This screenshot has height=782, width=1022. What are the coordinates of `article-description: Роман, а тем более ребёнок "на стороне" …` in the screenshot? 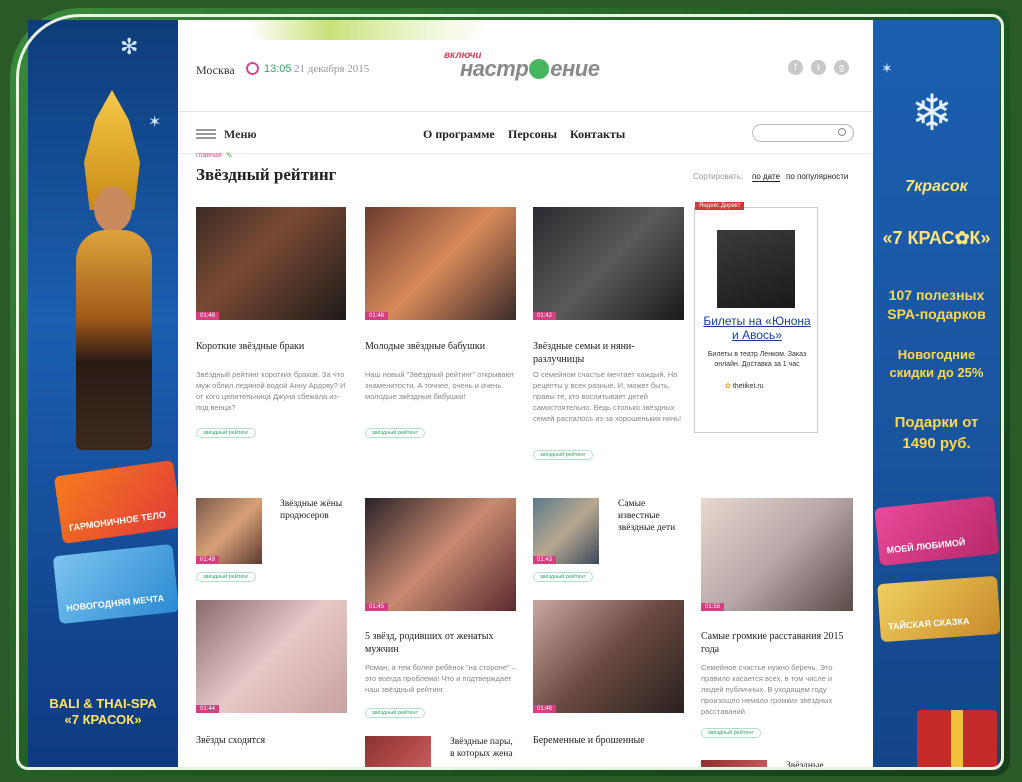 It's located at (440, 678).